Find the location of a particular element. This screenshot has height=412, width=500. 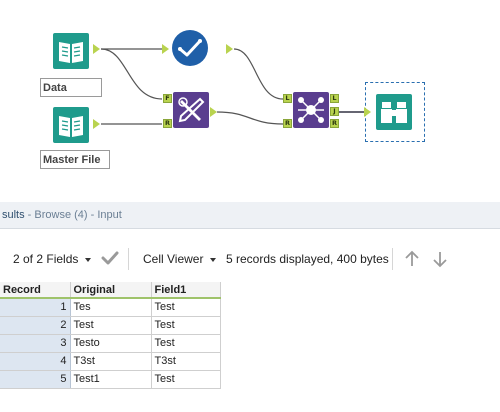

table-row: 4 T3st T3st is located at coordinates (110, 361).